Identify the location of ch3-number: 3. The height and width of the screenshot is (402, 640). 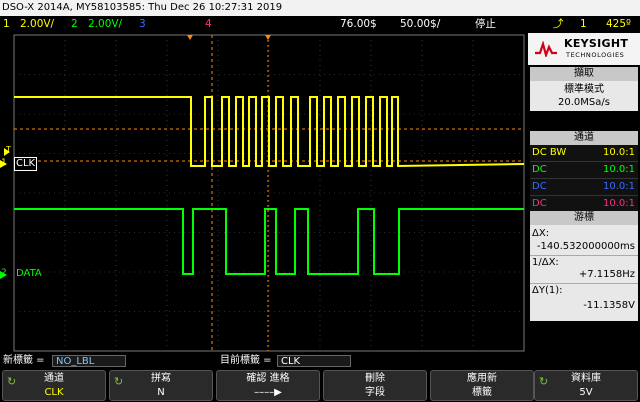
(142, 24).